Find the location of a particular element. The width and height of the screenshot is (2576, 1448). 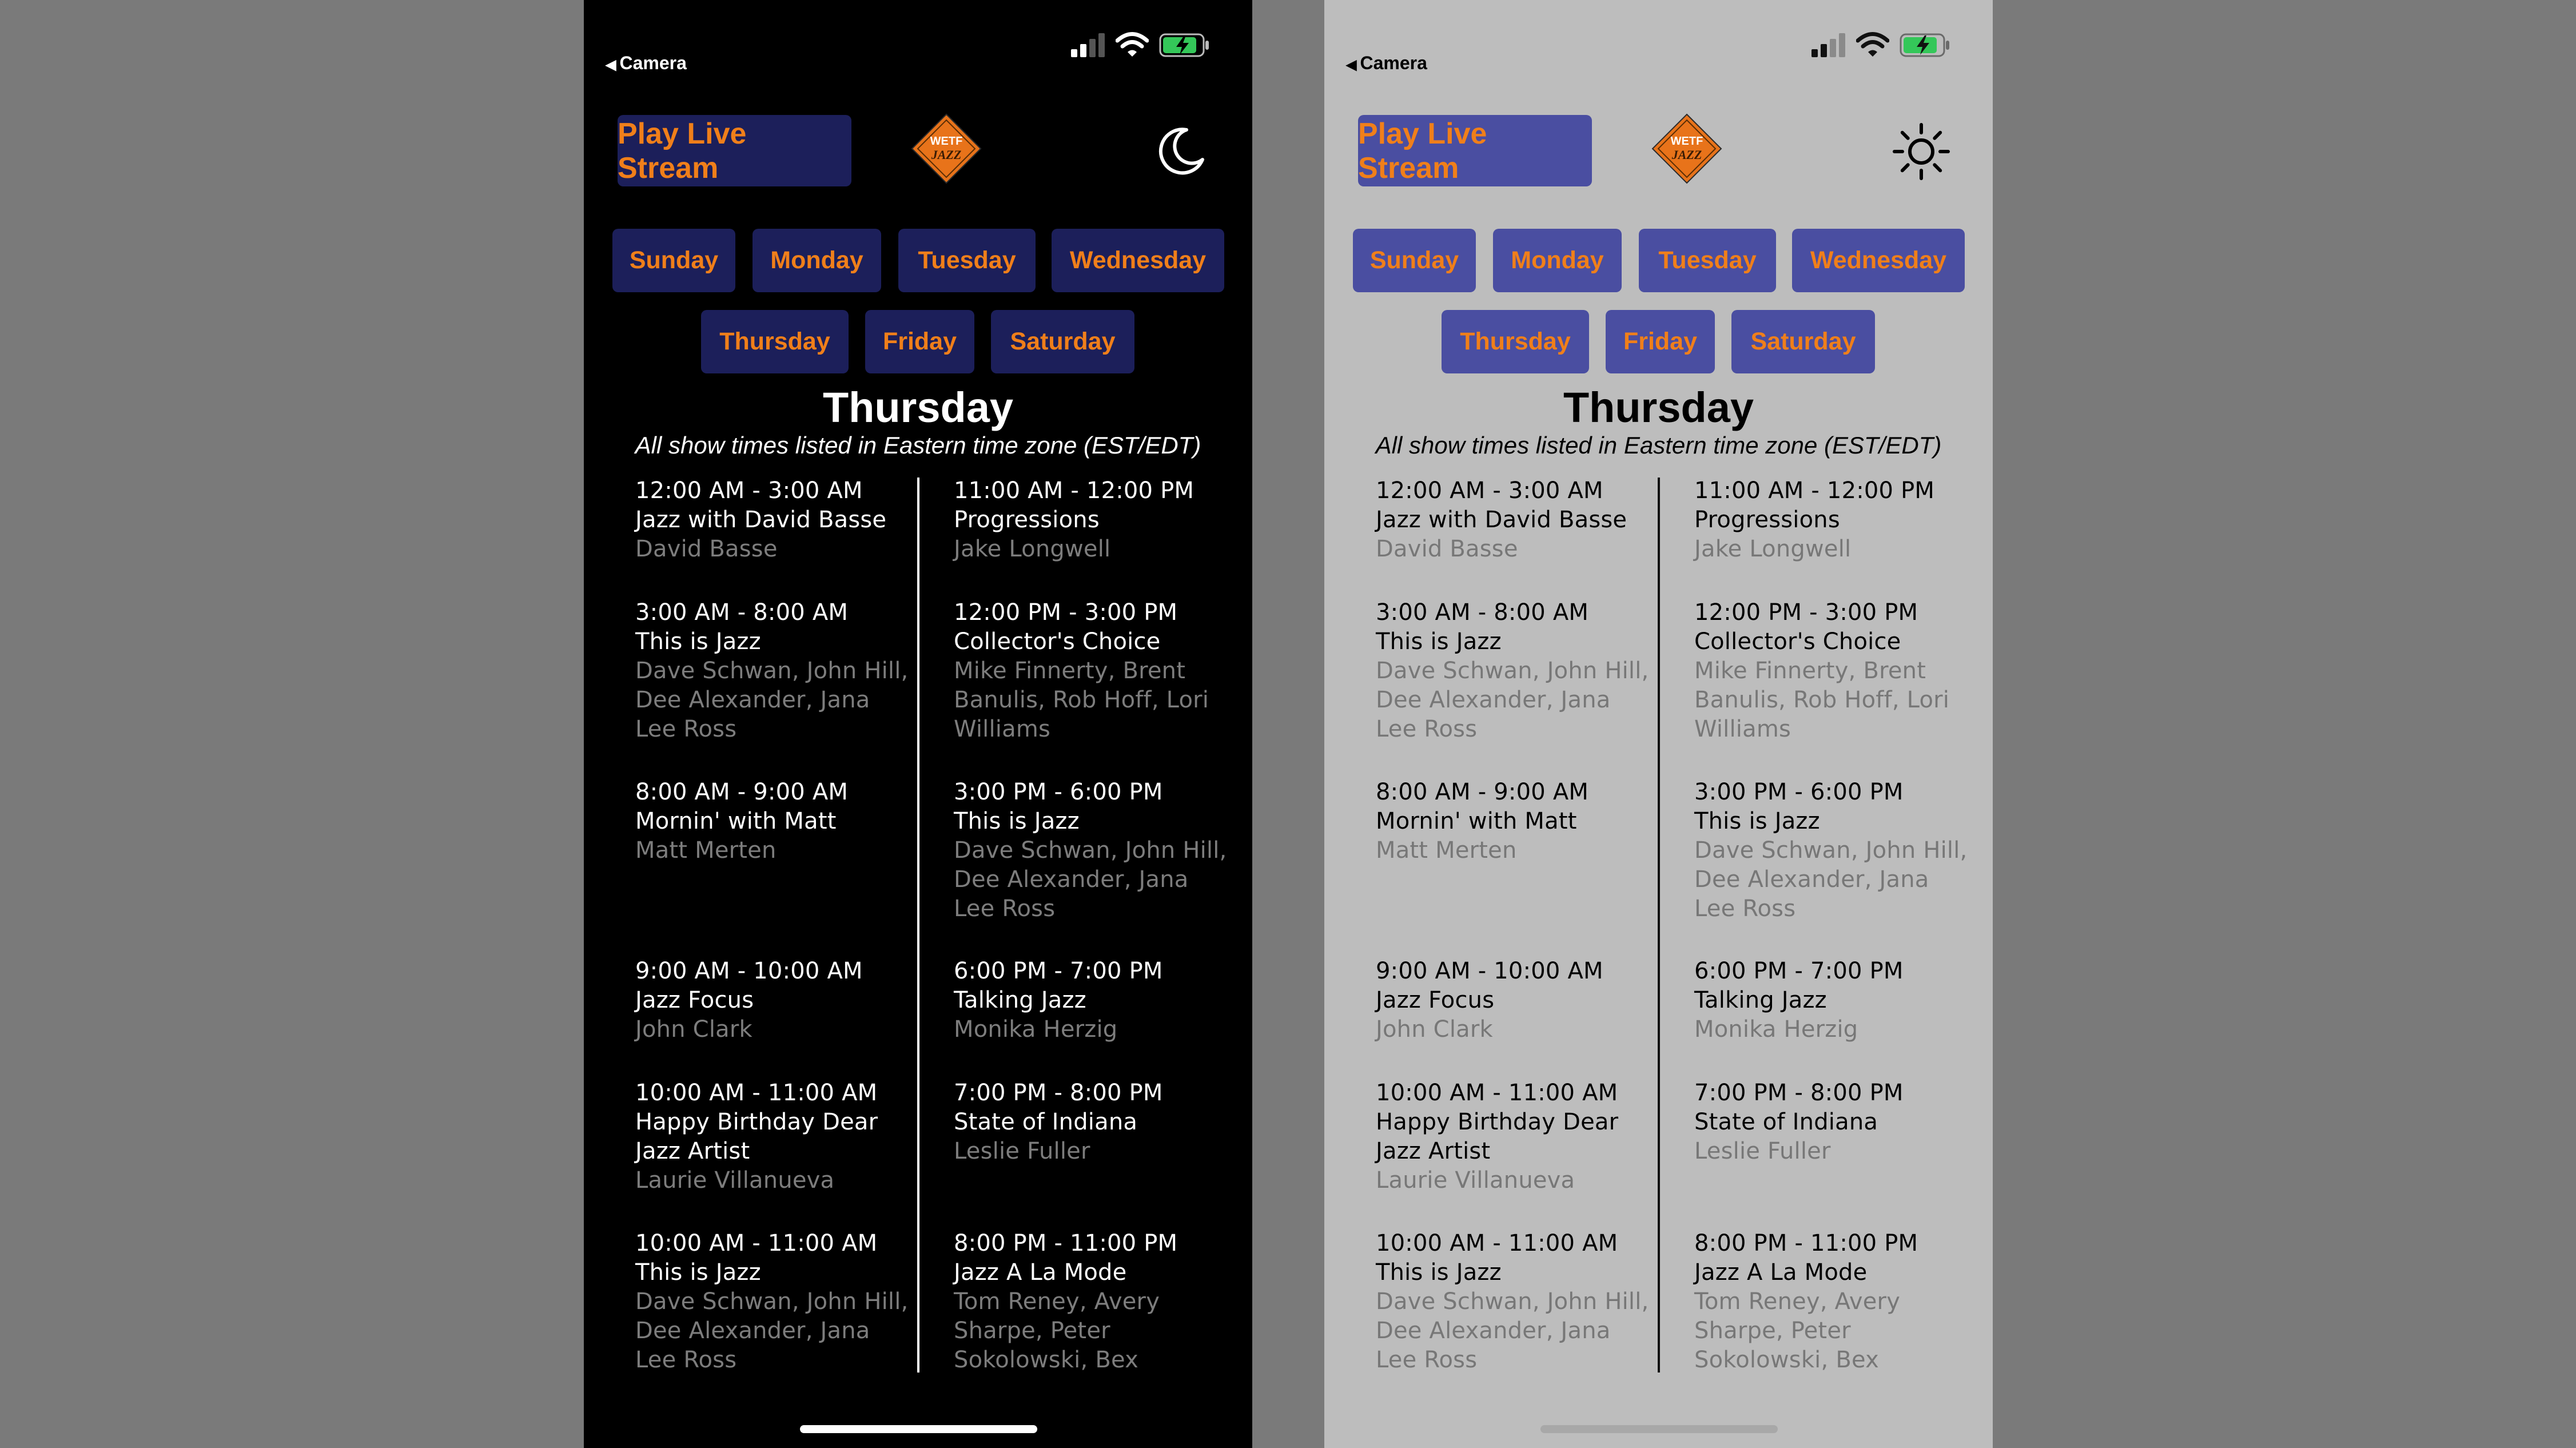

show-time: 12:00 PM - 3:00 PM is located at coordinates (1806, 612).